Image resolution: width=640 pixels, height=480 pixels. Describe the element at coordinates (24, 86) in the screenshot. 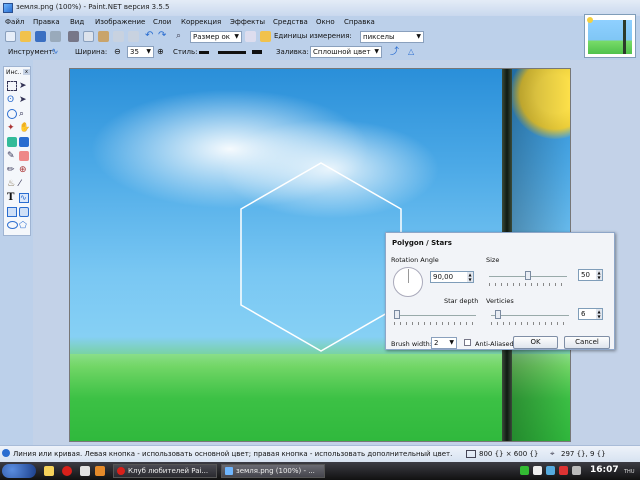

I see `move-selection-icon: ➤` at that location.